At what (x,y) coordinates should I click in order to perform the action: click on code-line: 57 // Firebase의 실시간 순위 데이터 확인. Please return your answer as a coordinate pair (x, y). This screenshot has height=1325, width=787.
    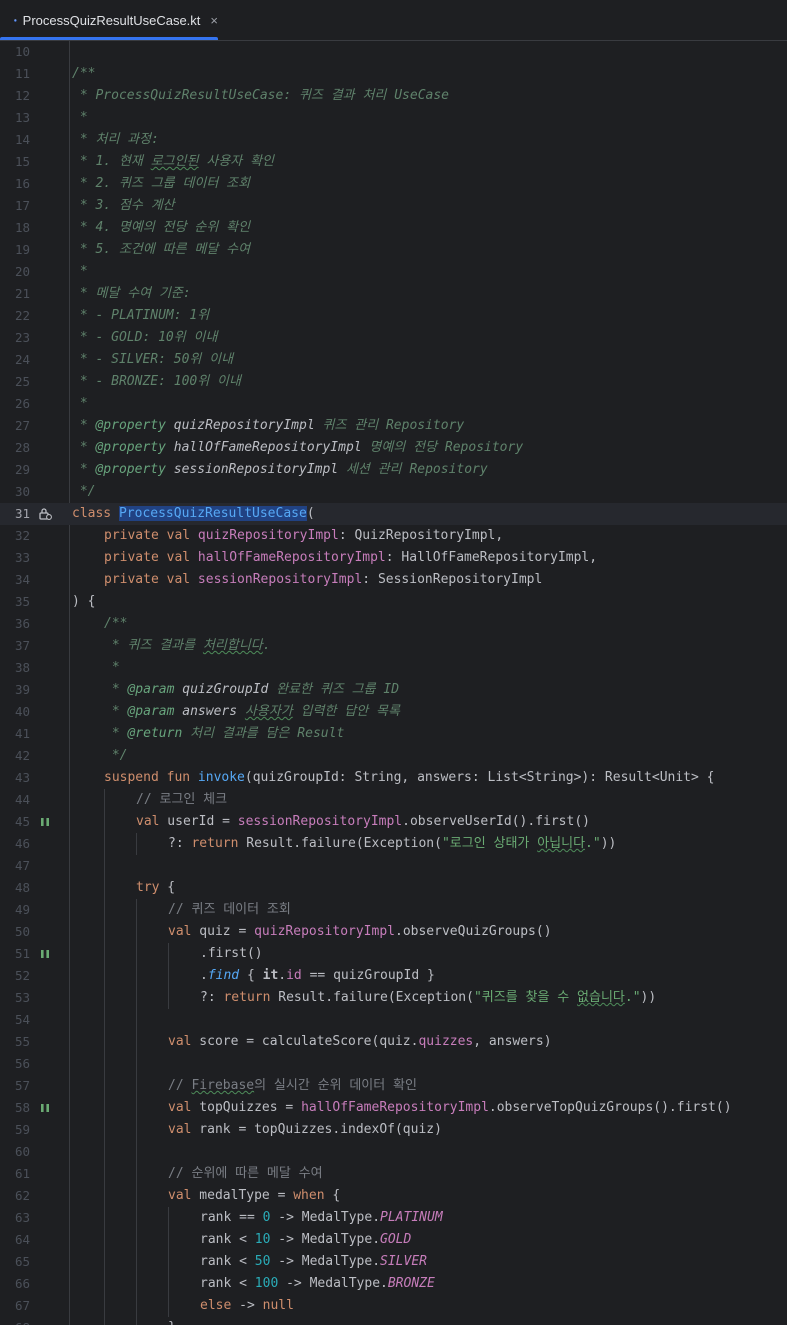
    Looking at the image, I should click on (393, 1086).